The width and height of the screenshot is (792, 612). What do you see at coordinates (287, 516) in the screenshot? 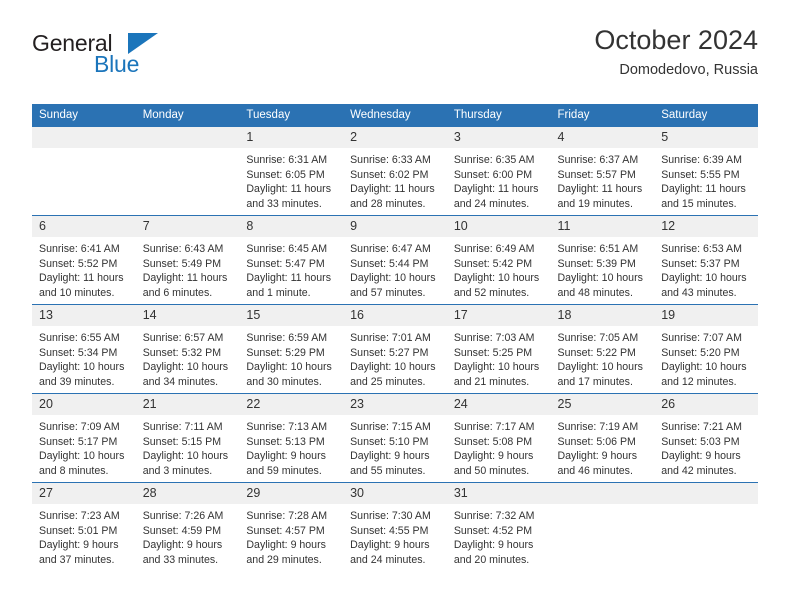
I see `sunrise-text: Sunrise: 7:28 AM` at bounding box center [287, 516].